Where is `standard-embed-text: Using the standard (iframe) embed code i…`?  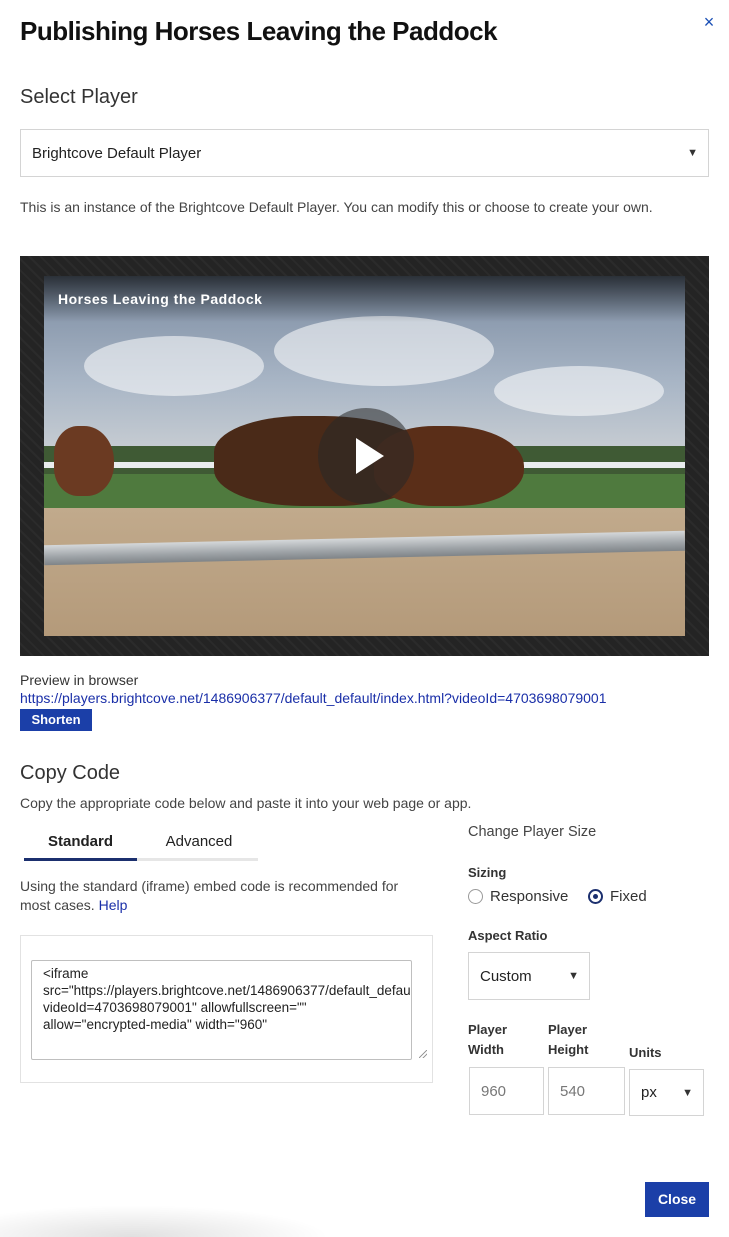 standard-embed-text: Using the standard (iframe) embed code i… is located at coordinates (209, 895).